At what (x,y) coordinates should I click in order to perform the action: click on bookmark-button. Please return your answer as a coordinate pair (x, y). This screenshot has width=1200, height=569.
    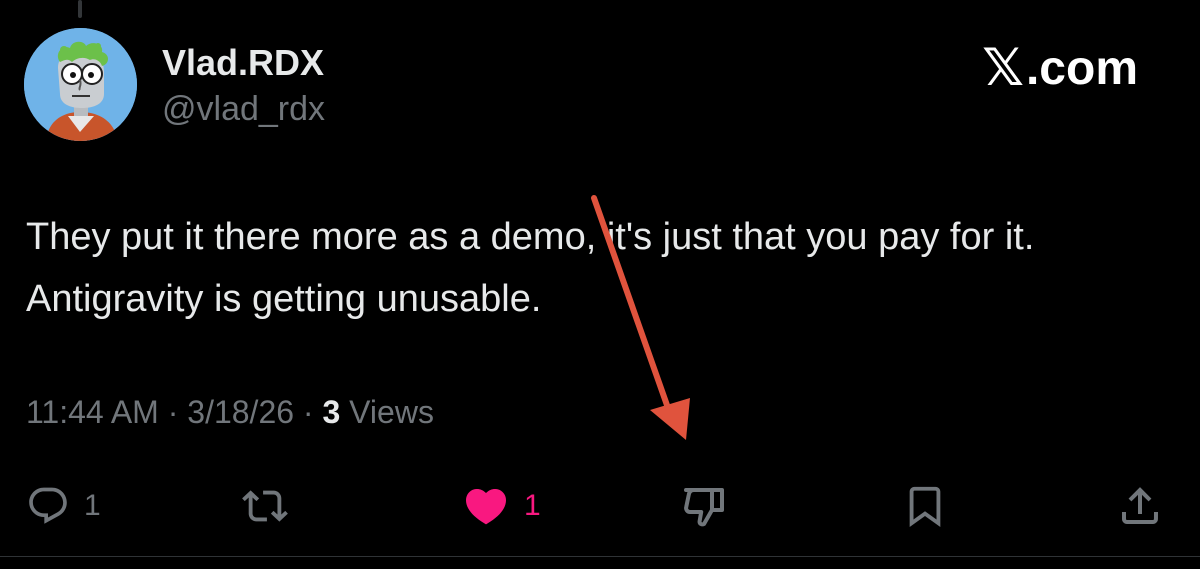
    Looking at the image, I should click on (925, 506).